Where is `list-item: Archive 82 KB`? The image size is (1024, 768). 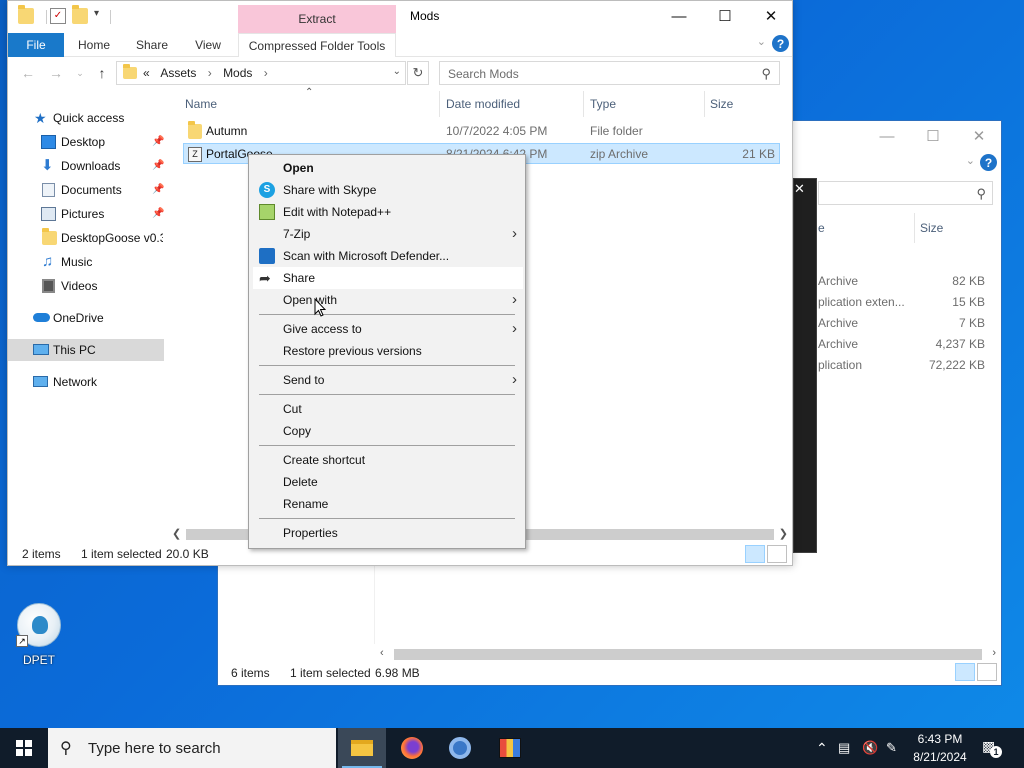 list-item: Archive 82 KB is located at coordinates (905, 281).